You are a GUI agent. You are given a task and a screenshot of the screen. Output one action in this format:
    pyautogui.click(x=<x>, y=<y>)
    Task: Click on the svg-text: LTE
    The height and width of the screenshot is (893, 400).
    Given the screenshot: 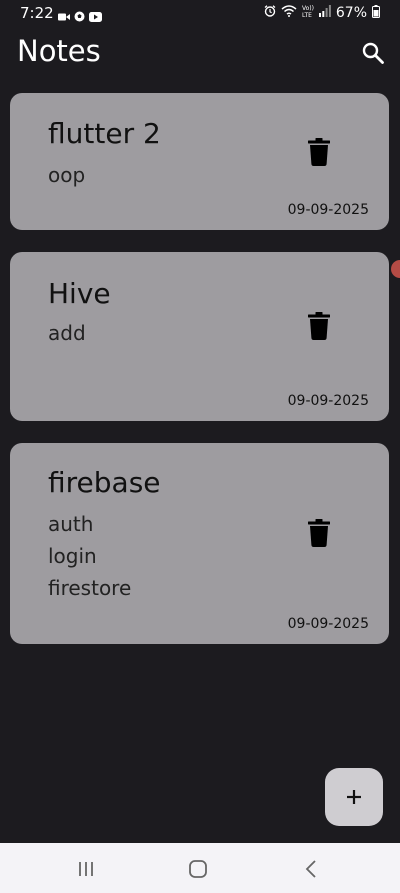 What is the action you would take?
    pyautogui.click(x=307, y=15)
    